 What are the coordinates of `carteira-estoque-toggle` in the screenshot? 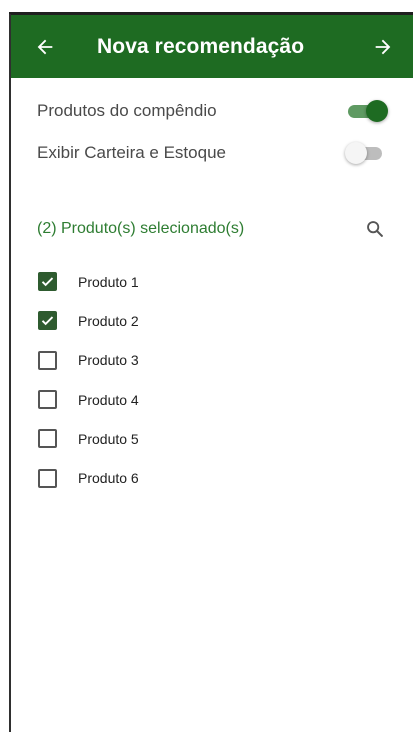 It's located at (366, 153).